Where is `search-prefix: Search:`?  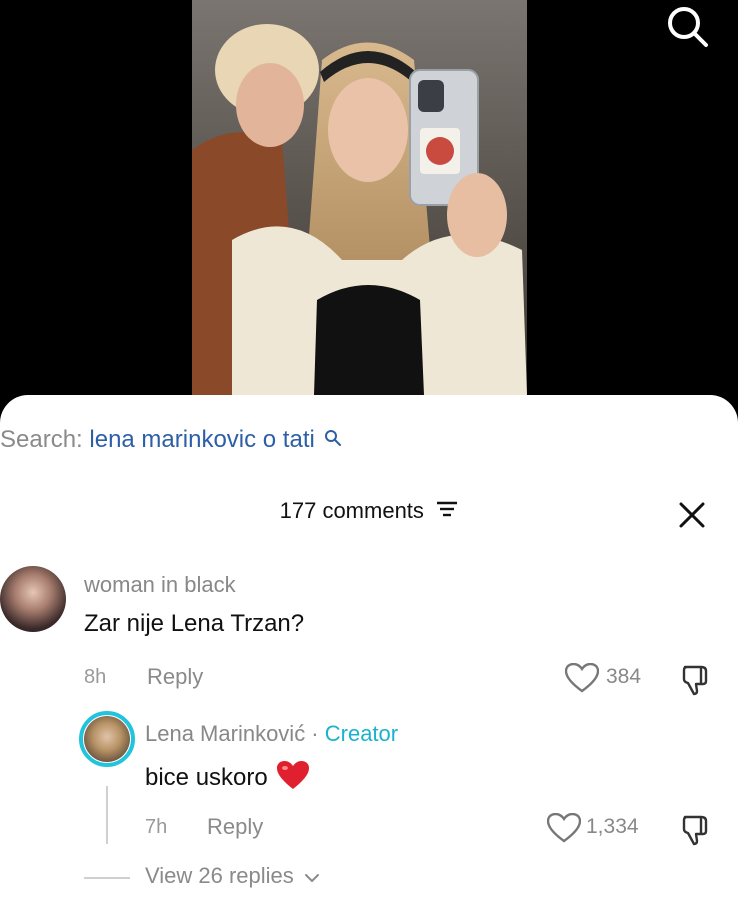 search-prefix: Search: is located at coordinates (41, 439).